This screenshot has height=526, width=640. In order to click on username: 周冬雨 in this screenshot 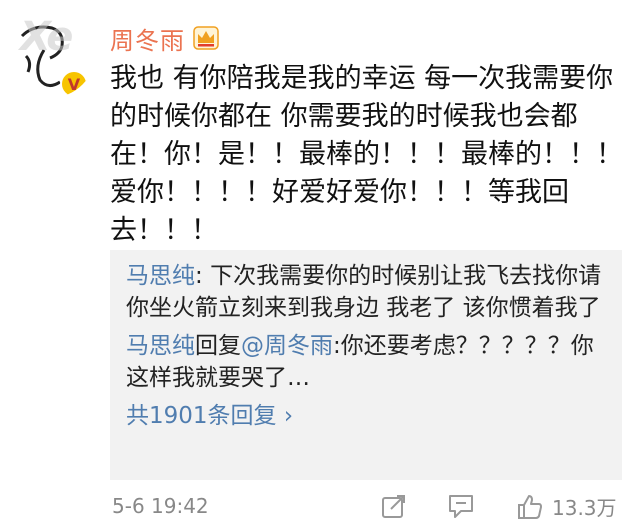, I will do `click(147, 38)`.